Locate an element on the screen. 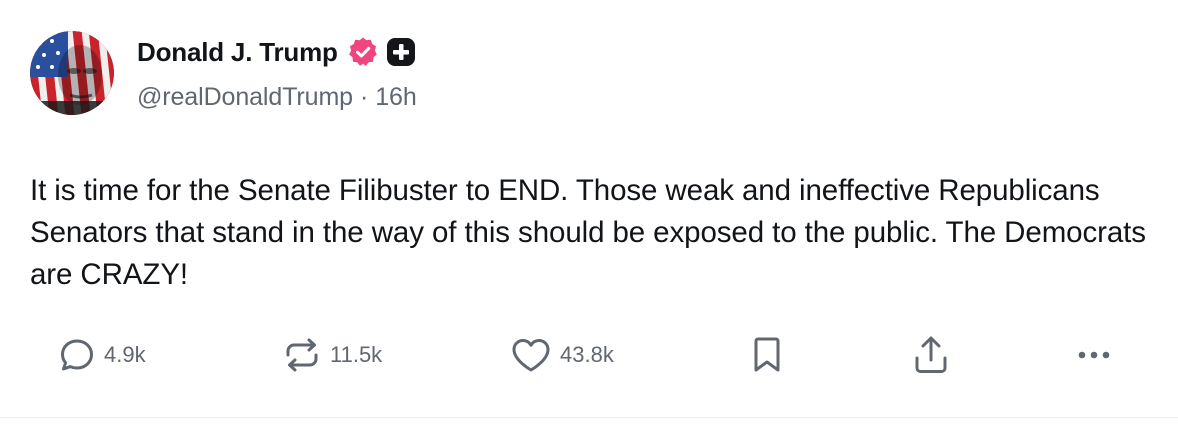 The image size is (1178, 424). post-actions-bar: 4.9k 11.5k 43.8k is located at coordinates (589, 355).